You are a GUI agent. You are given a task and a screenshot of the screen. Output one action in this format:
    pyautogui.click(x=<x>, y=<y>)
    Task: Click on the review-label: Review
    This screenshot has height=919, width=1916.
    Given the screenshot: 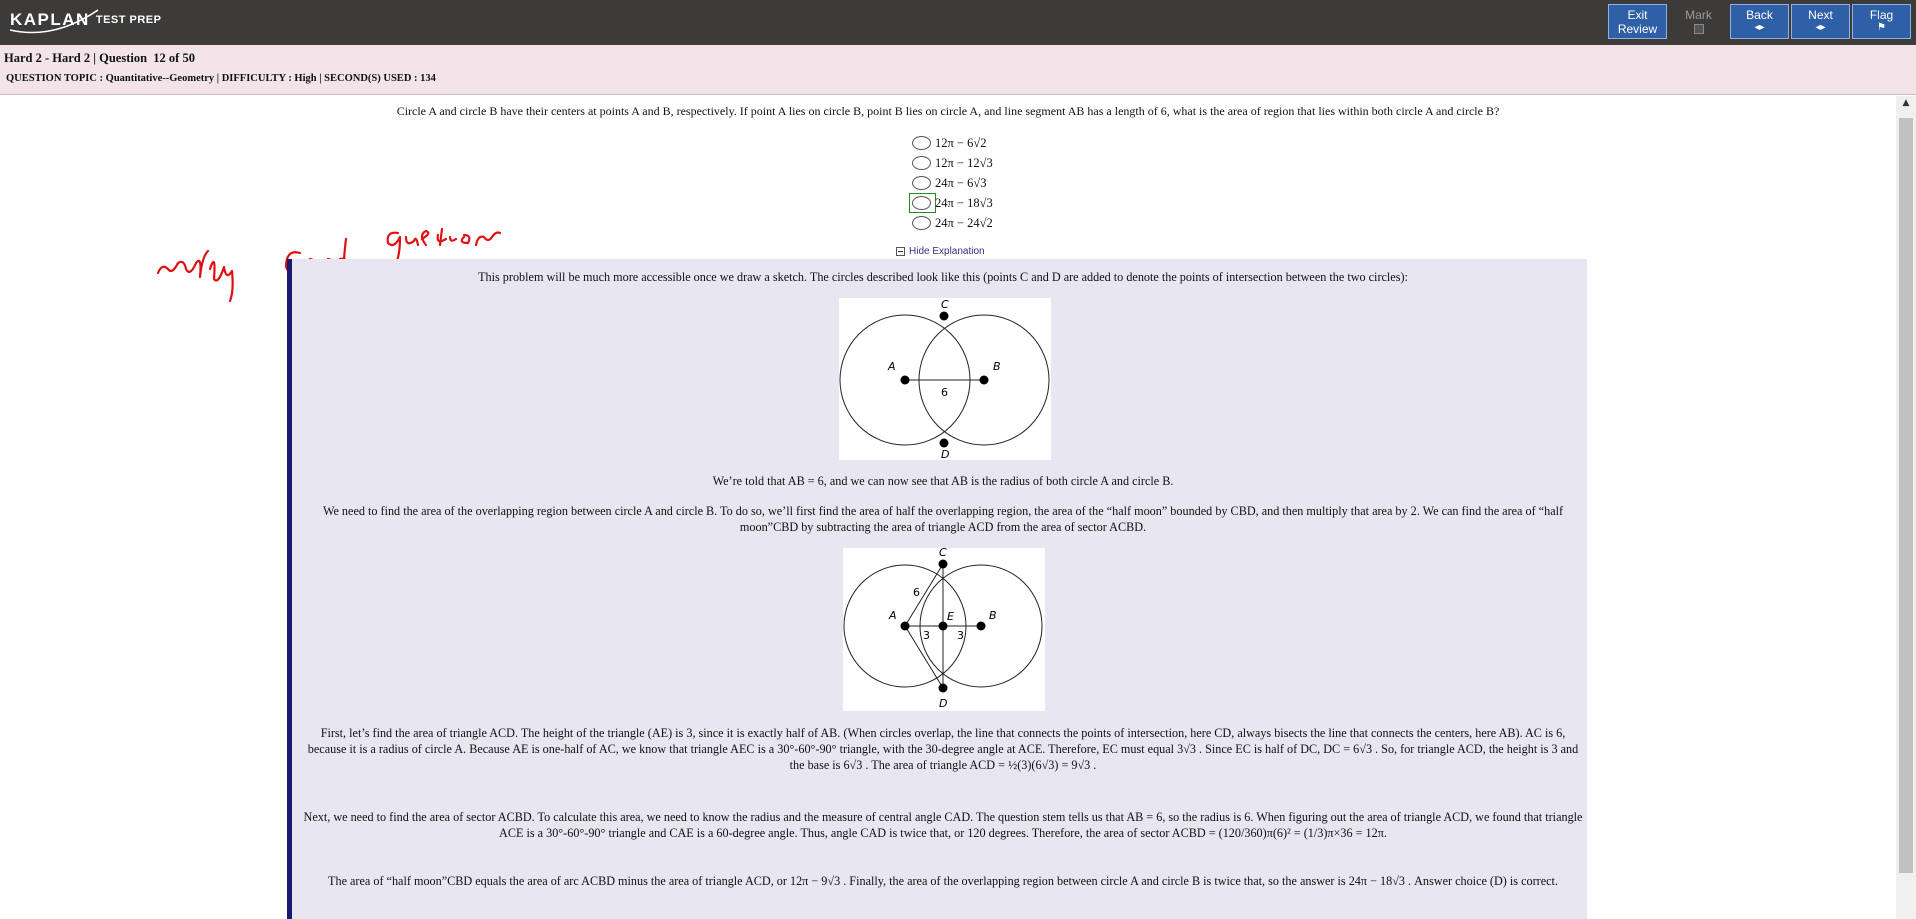 What is the action you would take?
    pyautogui.click(x=1637, y=29)
    